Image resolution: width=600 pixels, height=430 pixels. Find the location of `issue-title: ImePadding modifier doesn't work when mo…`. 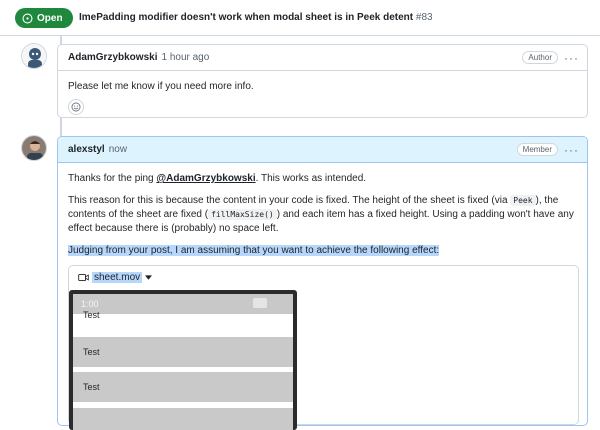

issue-title: ImePadding modifier doesn't work when mo… is located at coordinates (256, 17).